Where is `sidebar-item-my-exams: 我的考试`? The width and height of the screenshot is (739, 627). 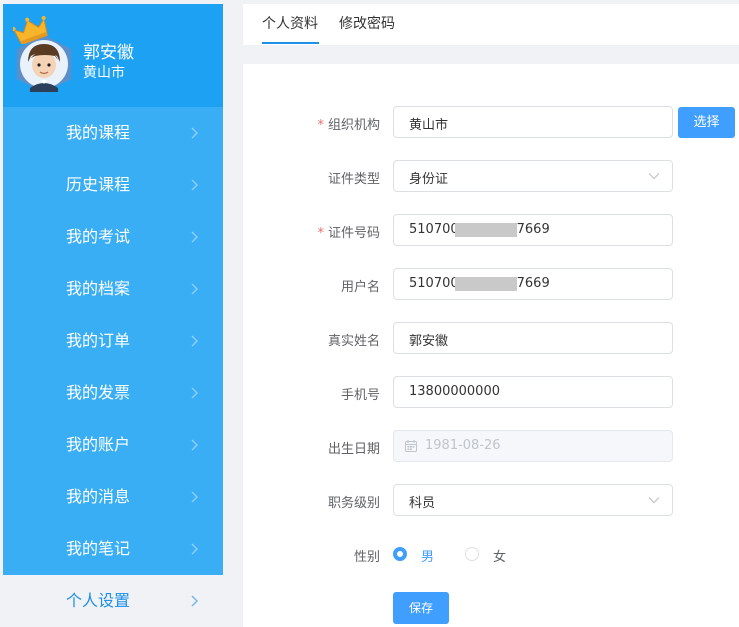
sidebar-item-my-exams: 我的考试 is located at coordinates (113, 237).